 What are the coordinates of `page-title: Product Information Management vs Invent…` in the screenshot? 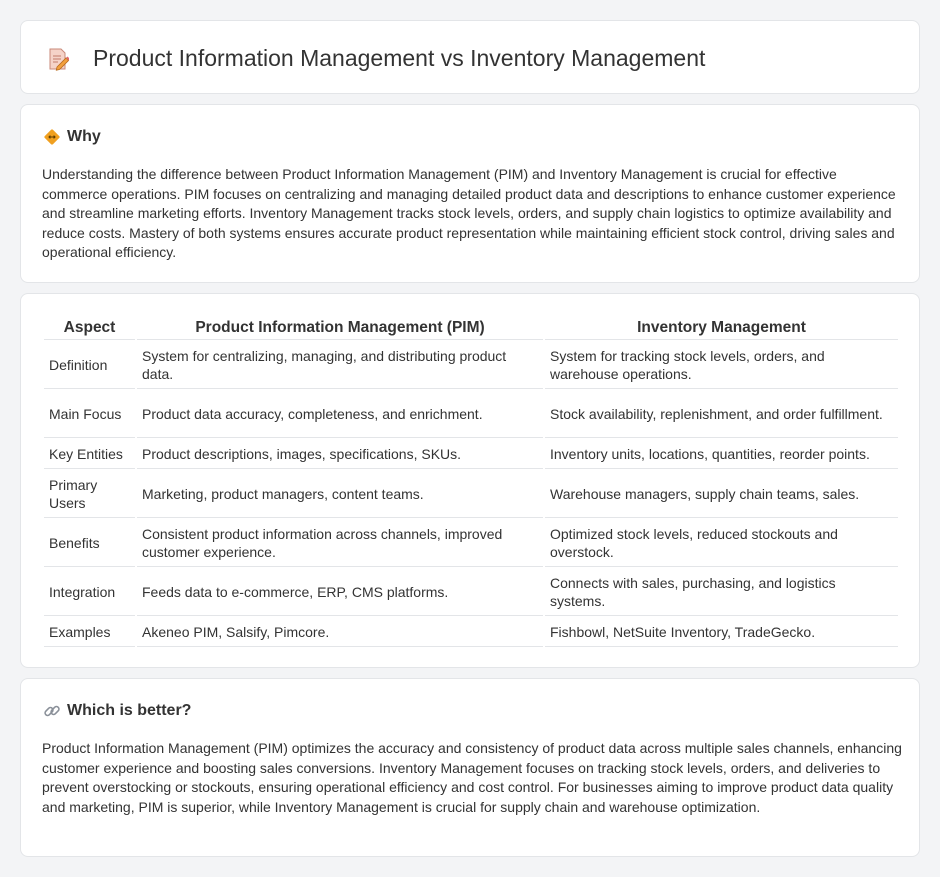 It's located at (399, 58).